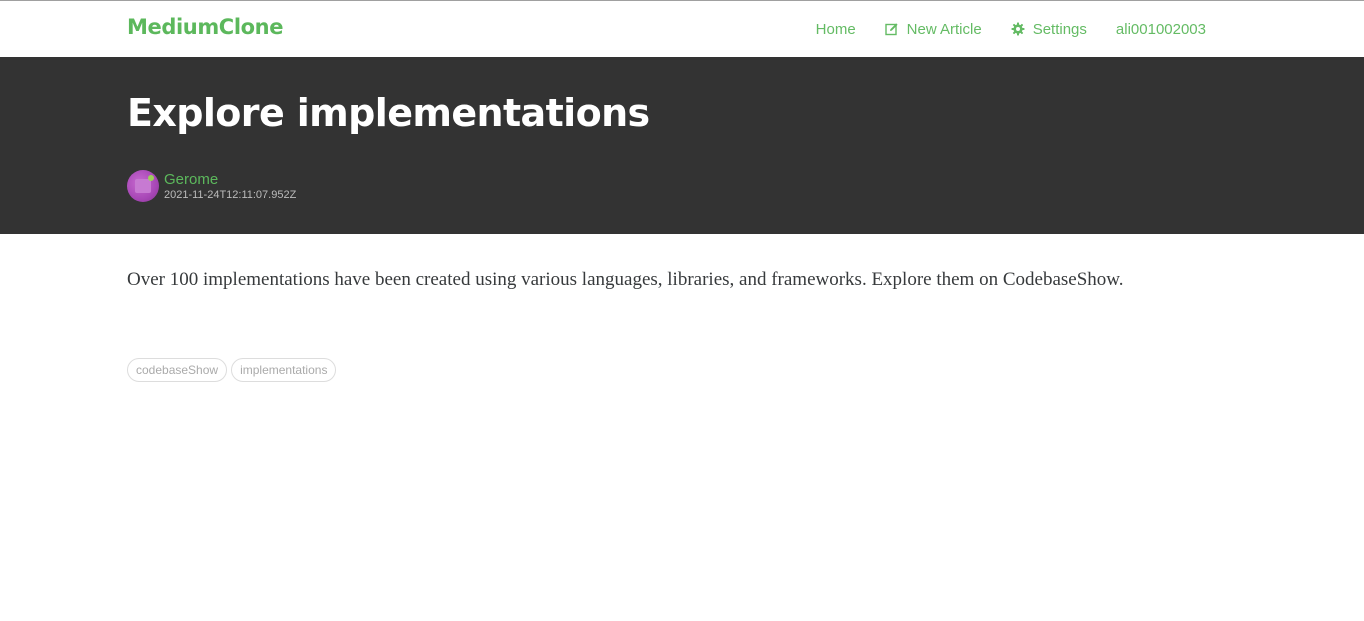  I want to click on tag-pill: implementations, so click(284, 370).